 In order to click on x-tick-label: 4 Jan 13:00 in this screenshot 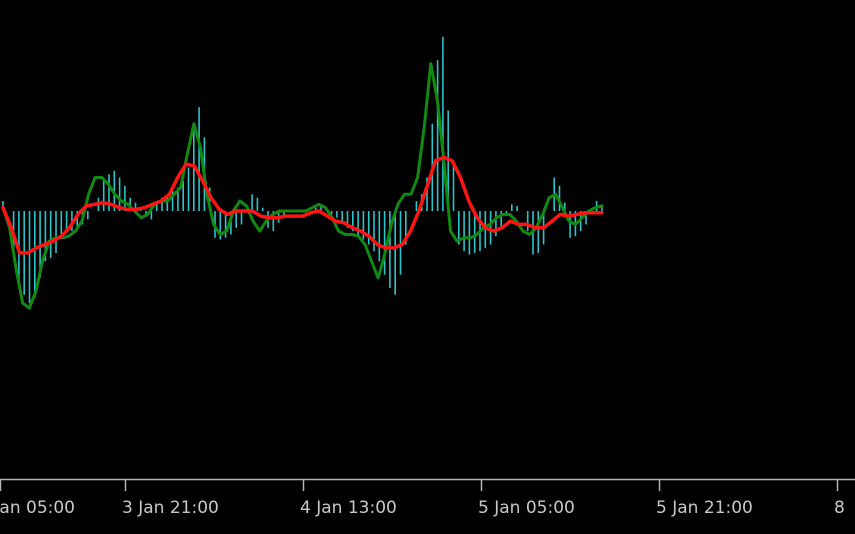, I will do `click(348, 508)`.